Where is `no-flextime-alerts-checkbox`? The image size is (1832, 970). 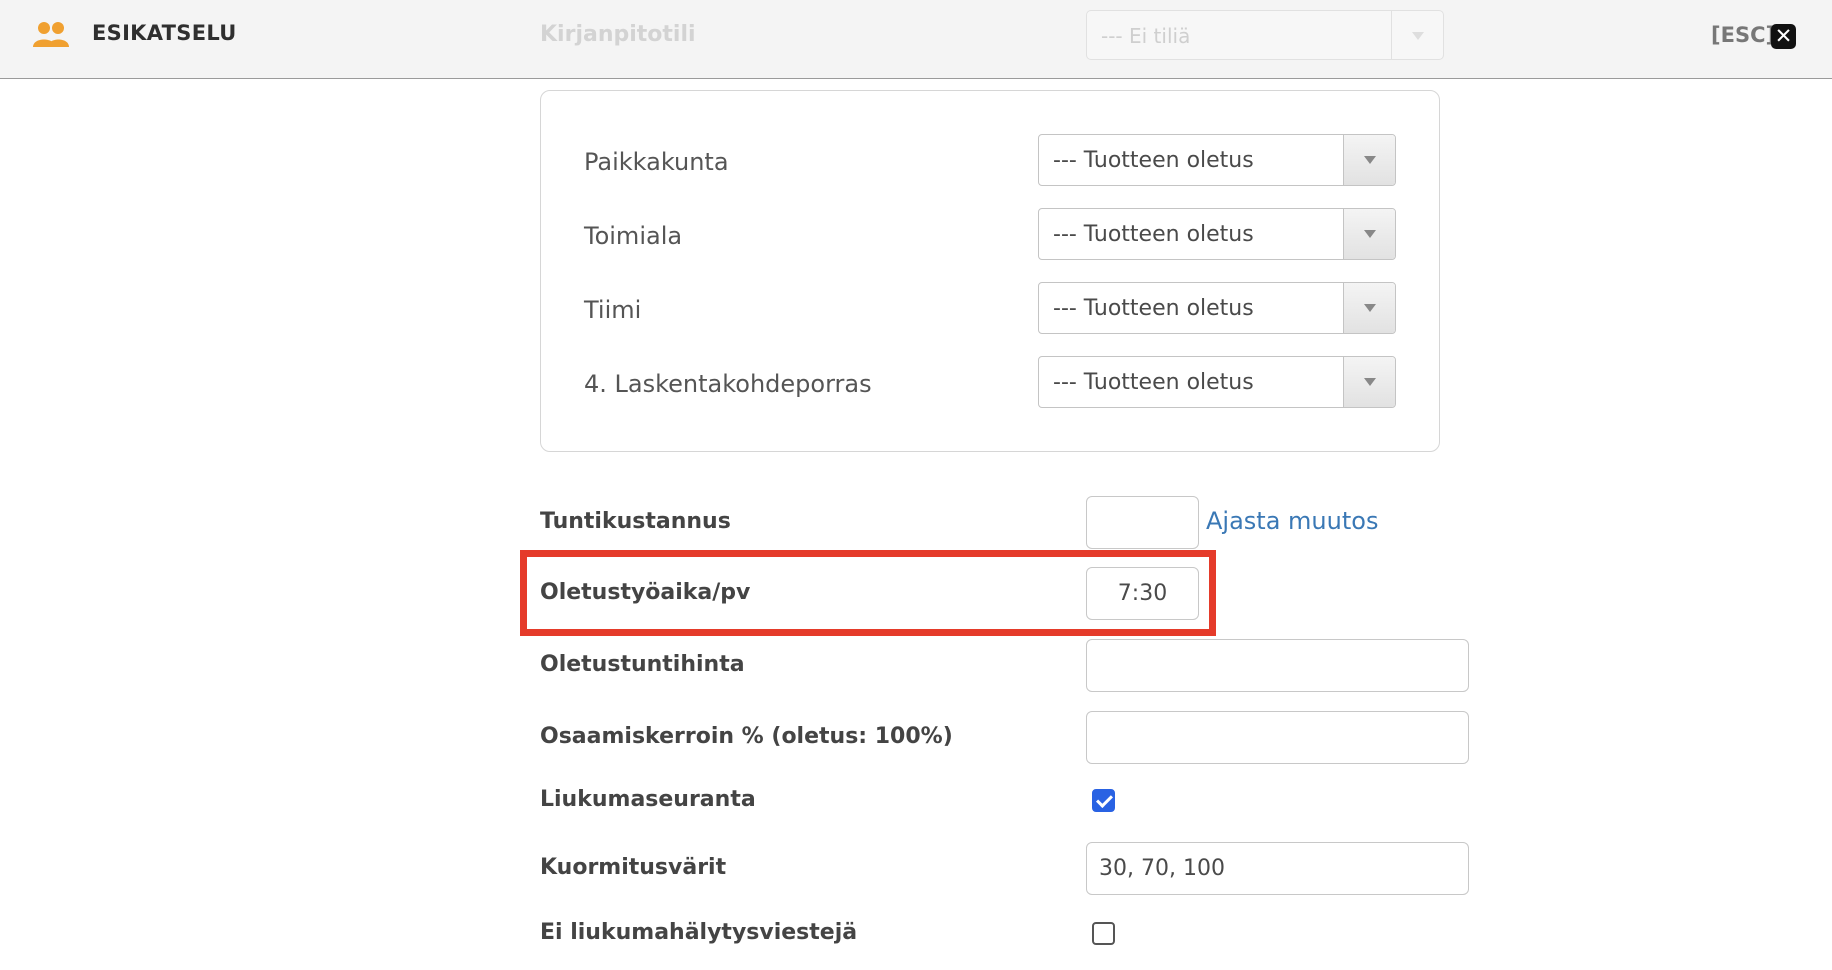 no-flextime-alerts-checkbox is located at coordinates (1103, 933).